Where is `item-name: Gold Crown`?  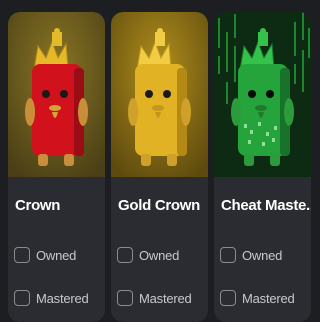
item-name: Gold Crown is located at coordinates (159, 205).